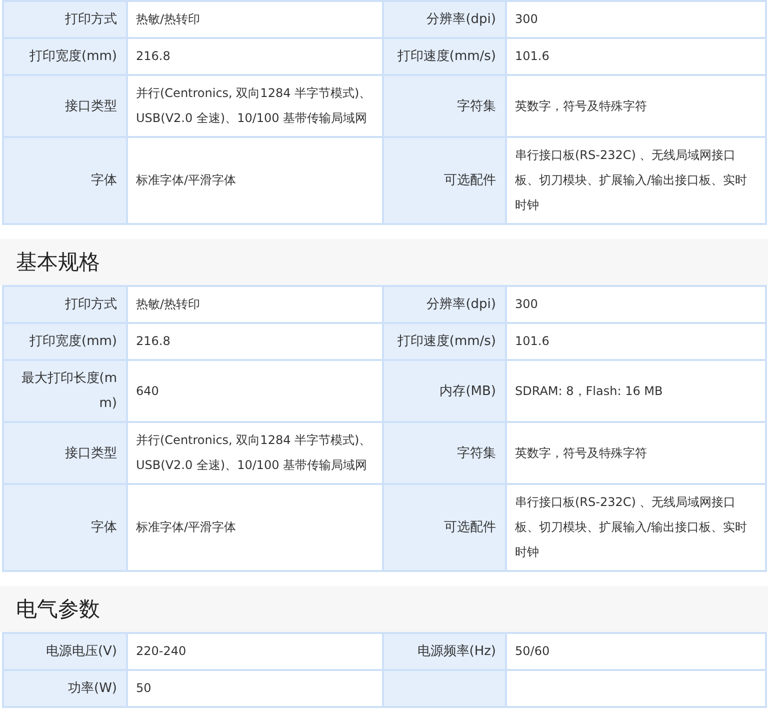 The image size is (768, 710). Describe the element at coordinates (65, 391) in the screenshot. I see `label-cell: 最大打印长度(mm)` at that location.